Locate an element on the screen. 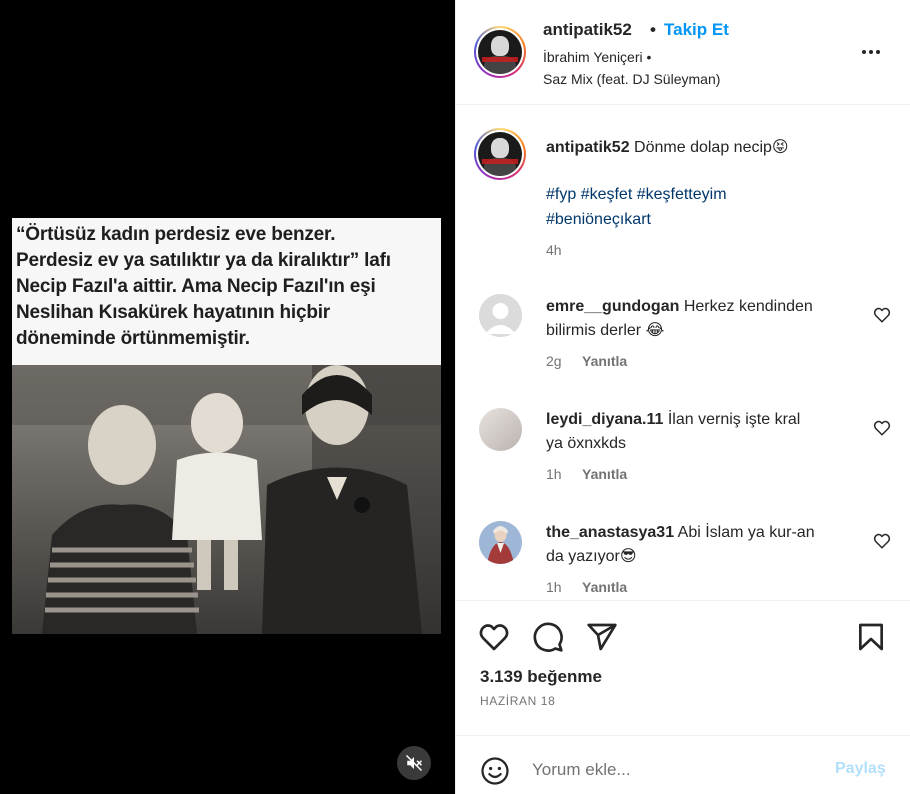  post-comment-button: Paylaş is located at coordinates (860, 769).